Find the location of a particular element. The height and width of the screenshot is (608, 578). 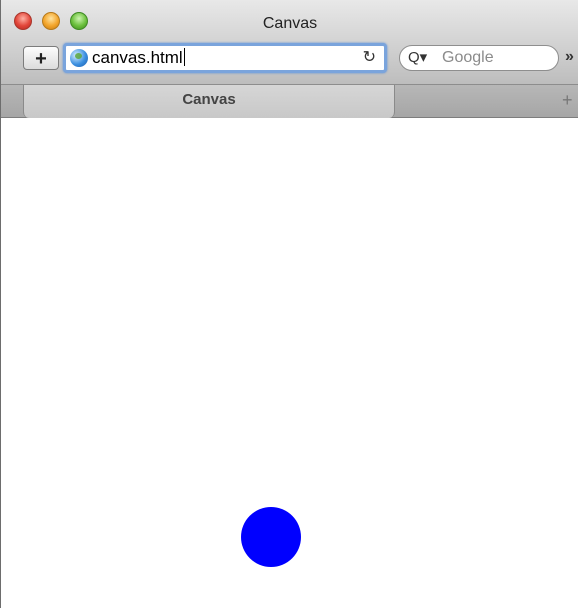

new-tab-icon: + is located at coordinates (567, 100).